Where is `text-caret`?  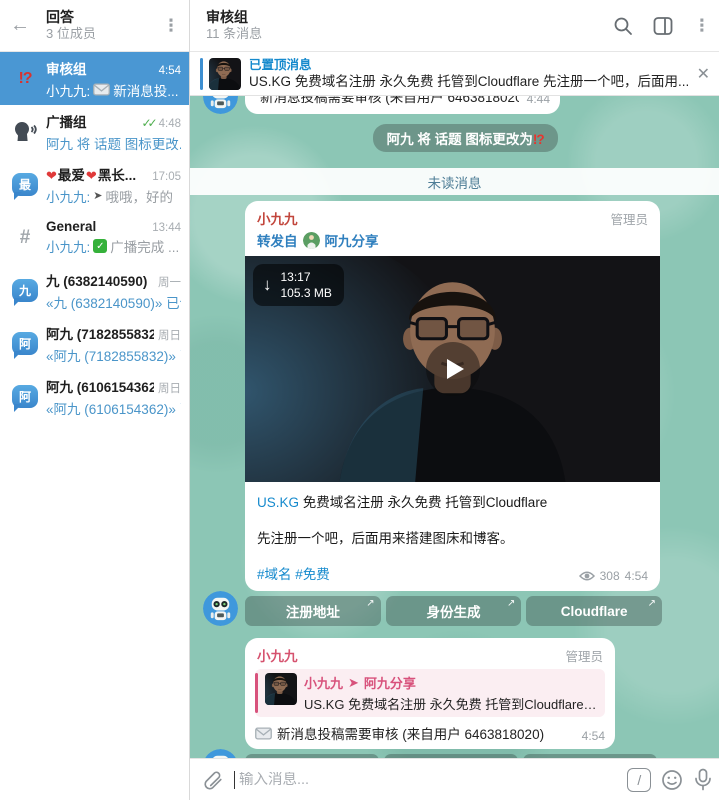
text-caret is located at coordinates (234, 779).